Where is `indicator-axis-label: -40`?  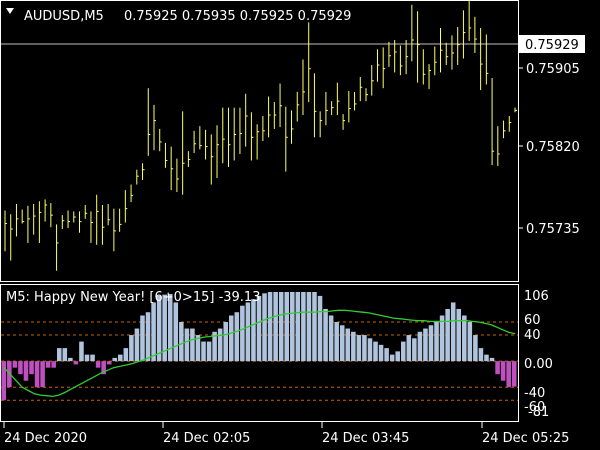
indicator-axis-label: -40 is located at coordinates (534, 393).